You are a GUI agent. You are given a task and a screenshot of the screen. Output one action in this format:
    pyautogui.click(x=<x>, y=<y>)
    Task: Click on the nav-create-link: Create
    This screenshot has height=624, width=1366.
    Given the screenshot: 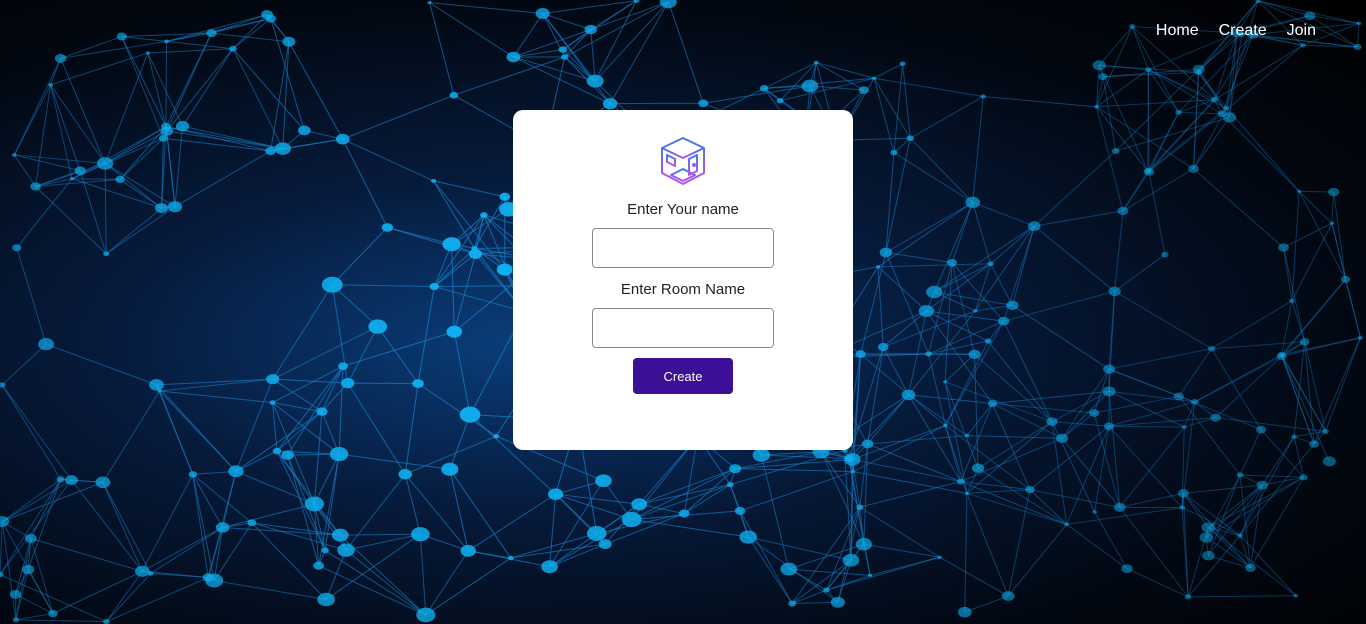 What is the action you would take?
    pyautogui.click(x=1243, y=31)
    